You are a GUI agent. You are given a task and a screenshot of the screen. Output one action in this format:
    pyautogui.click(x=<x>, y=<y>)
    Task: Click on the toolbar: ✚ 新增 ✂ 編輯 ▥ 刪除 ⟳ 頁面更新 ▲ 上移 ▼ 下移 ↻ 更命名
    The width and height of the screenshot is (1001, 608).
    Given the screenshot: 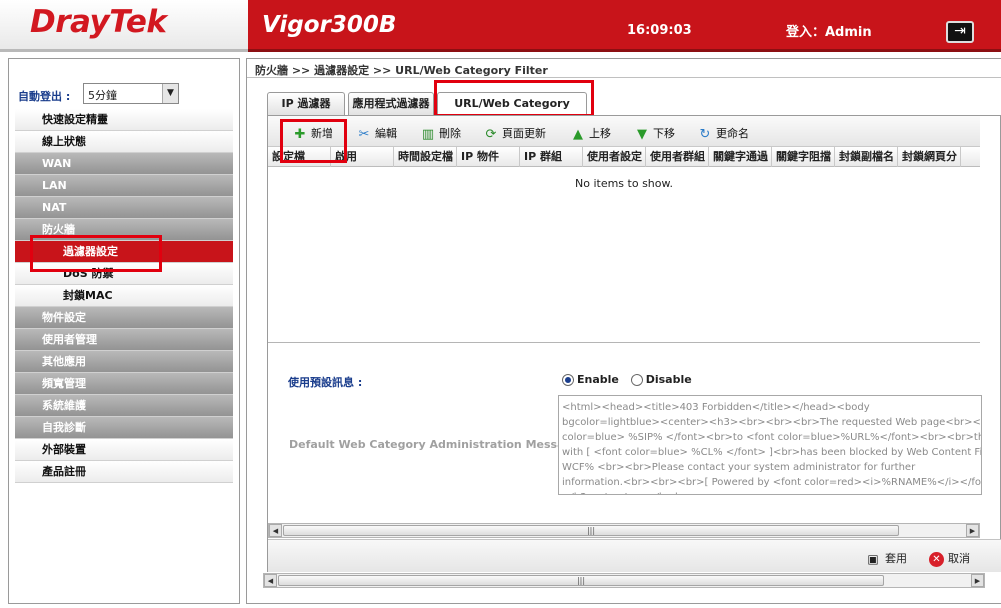 What is the action you would take?
    pyautogui.click(x=624, y=131)
    